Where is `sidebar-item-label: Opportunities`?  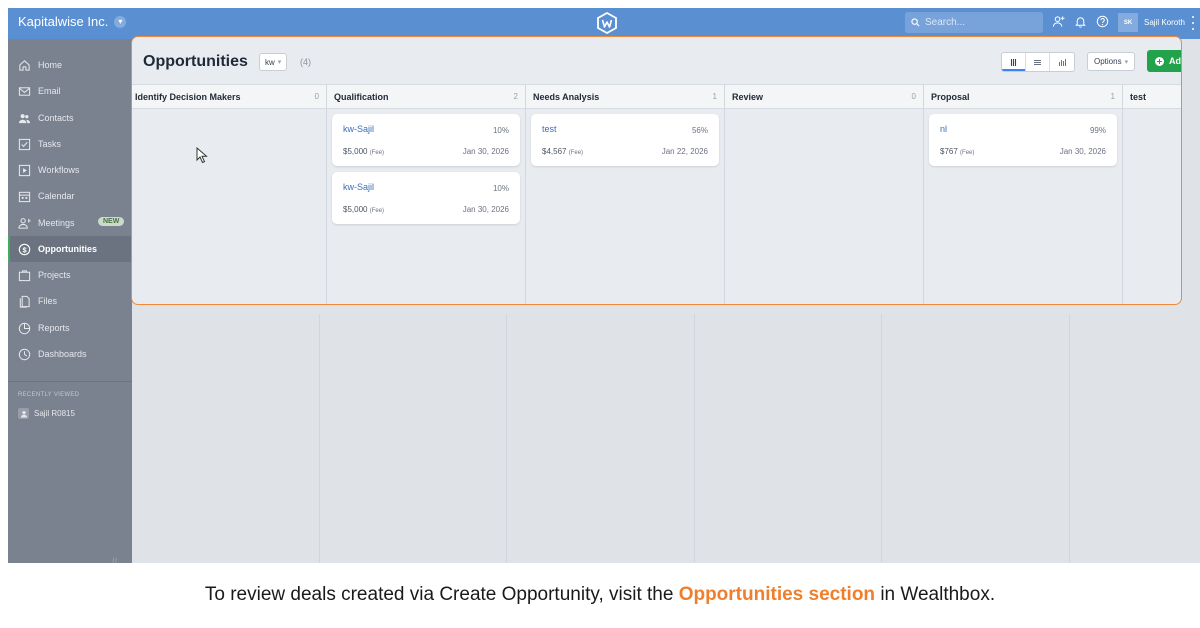
sidebar-item-label: Opportunities is located at coordinates (67, 249).